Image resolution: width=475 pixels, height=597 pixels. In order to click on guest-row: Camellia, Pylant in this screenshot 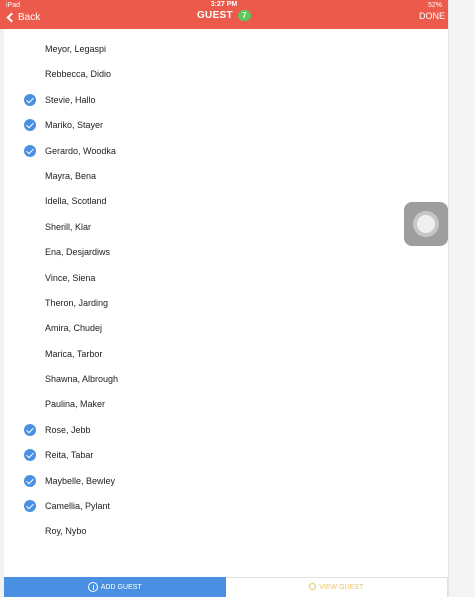, I will do `click(226, 506)`.